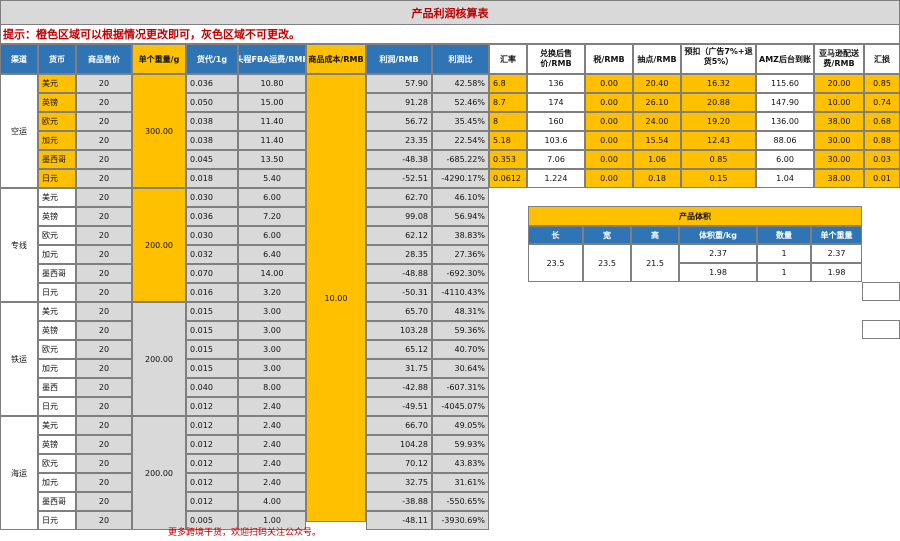 This screenshot has width=900, height=541. What do you see at coordinates (460, 83) in the screenshot?
I see `profit-ratio-cell: 42.58%` at bounding box center [460, 83].